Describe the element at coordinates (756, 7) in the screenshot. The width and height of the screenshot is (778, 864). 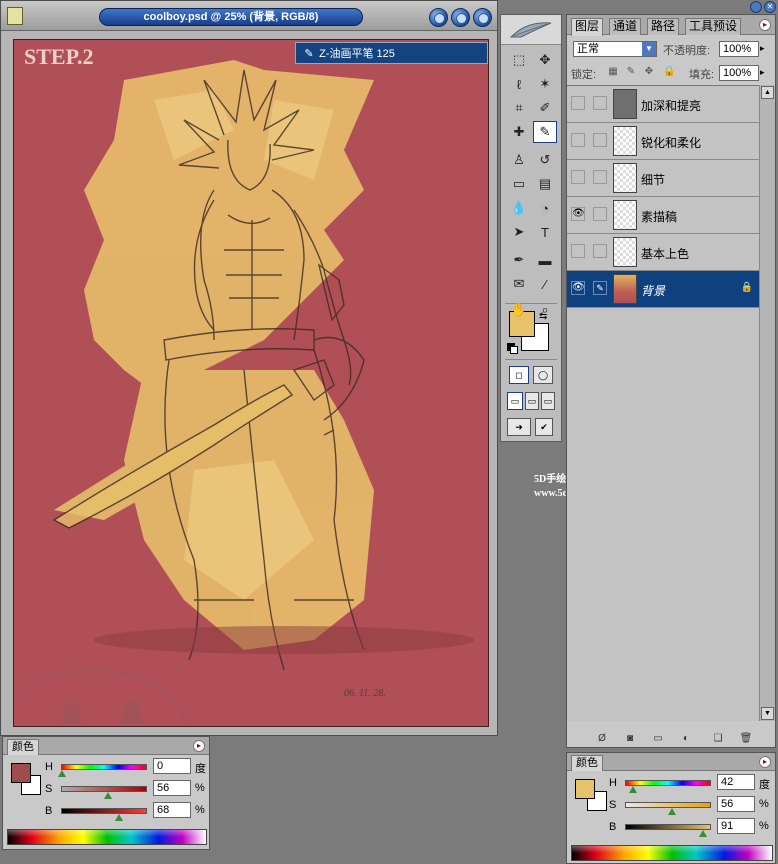
I see `panel-minimize-button` at that location.